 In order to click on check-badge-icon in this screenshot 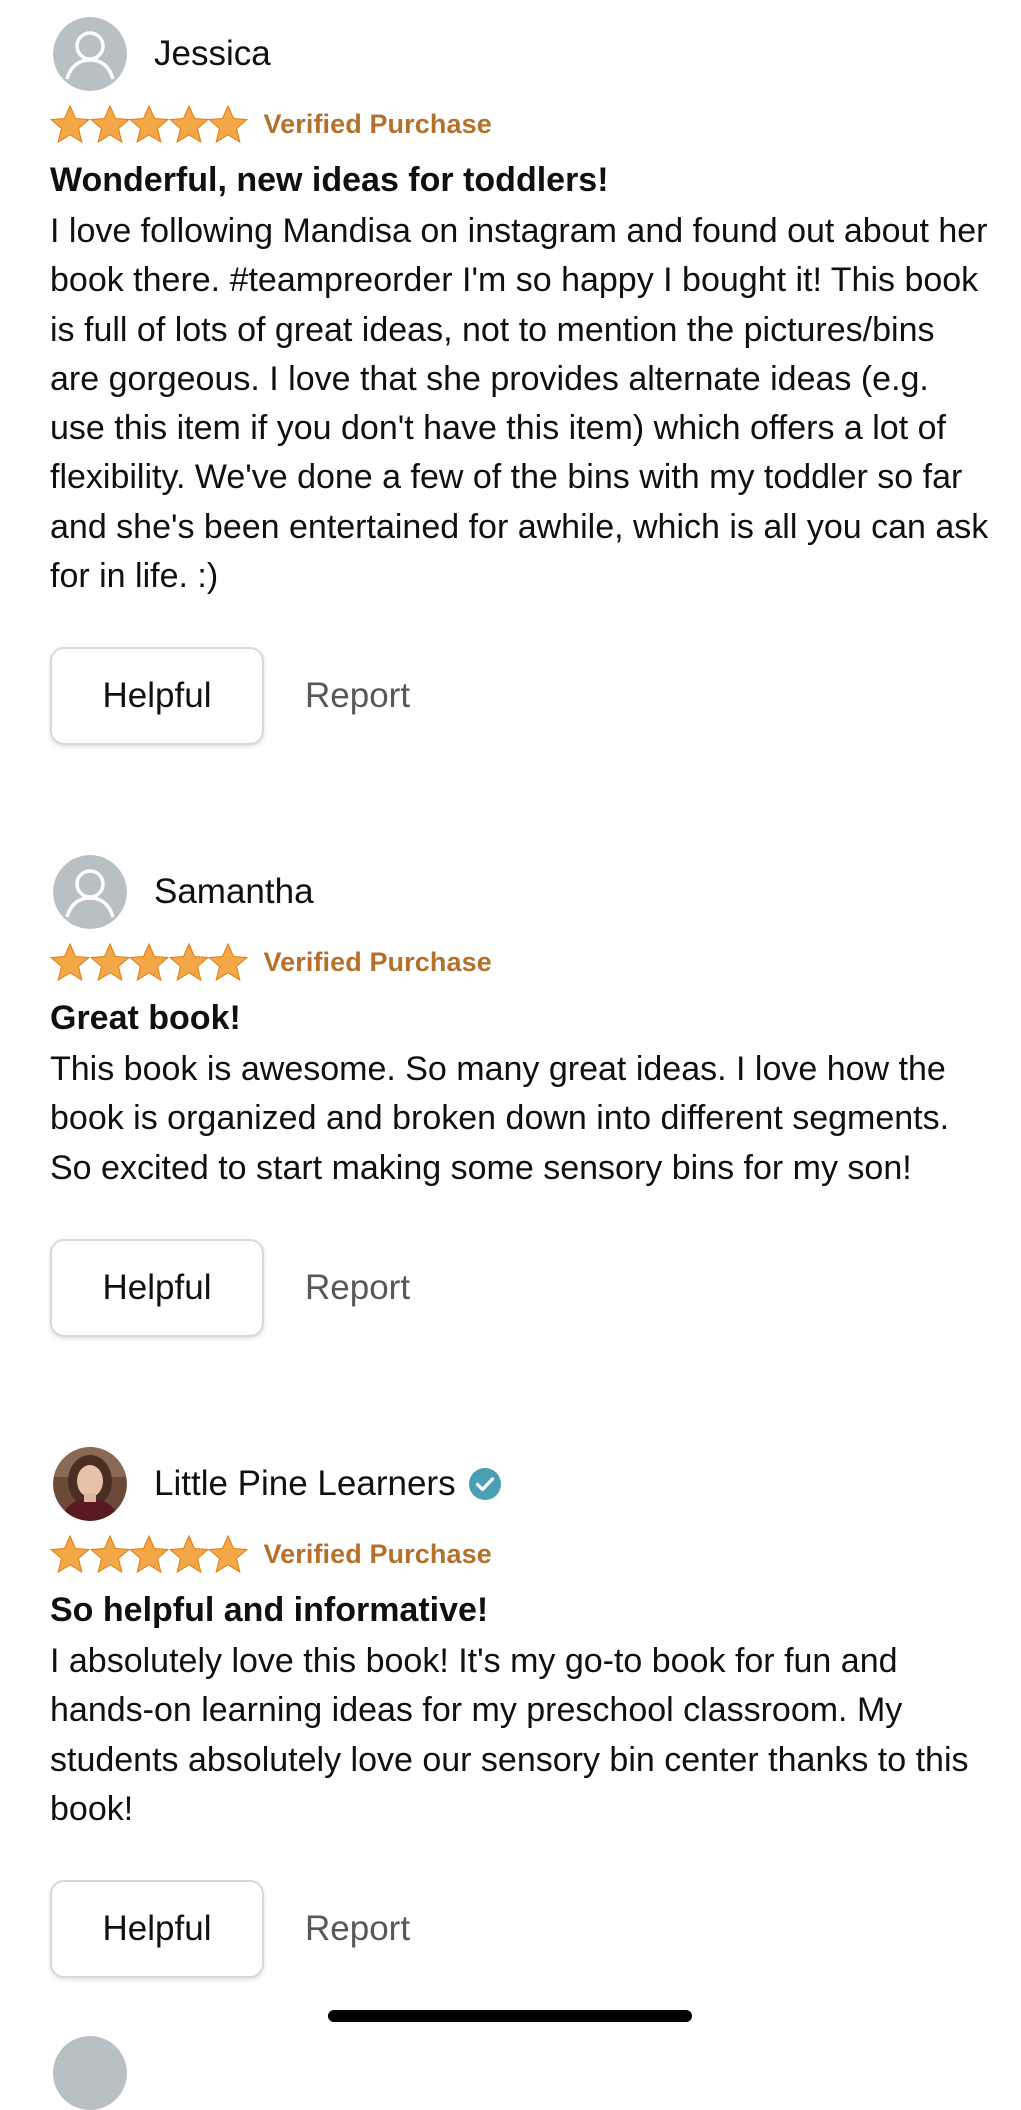, I will do `click(484, 1484)`.